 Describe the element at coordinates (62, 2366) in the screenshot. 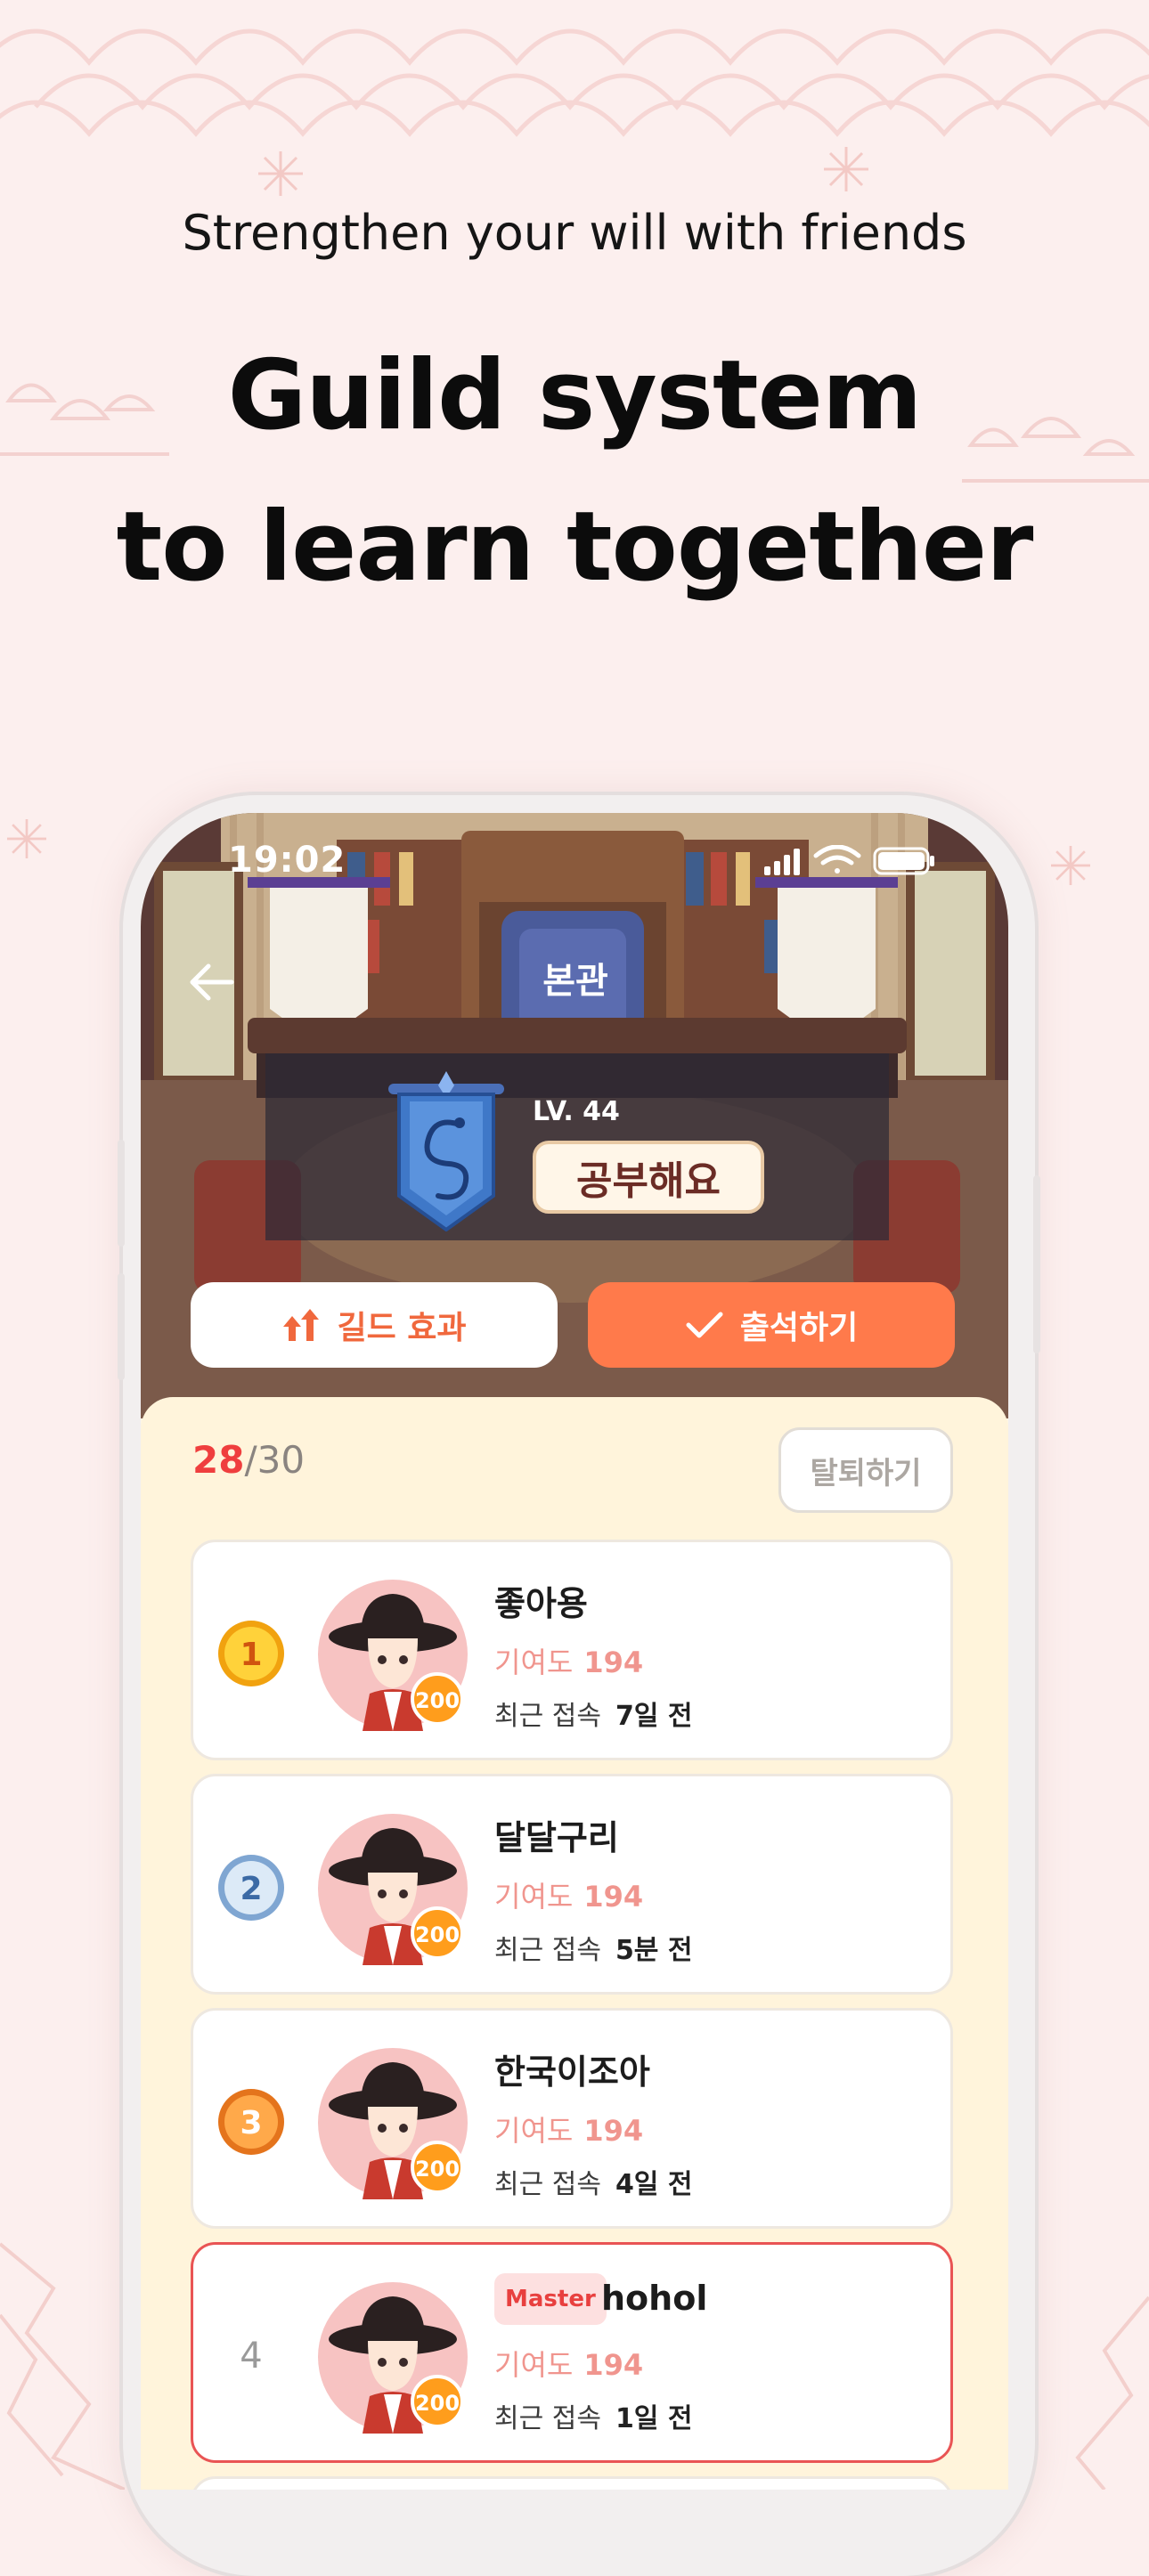

I see `mountain-decoration-left` at that location.